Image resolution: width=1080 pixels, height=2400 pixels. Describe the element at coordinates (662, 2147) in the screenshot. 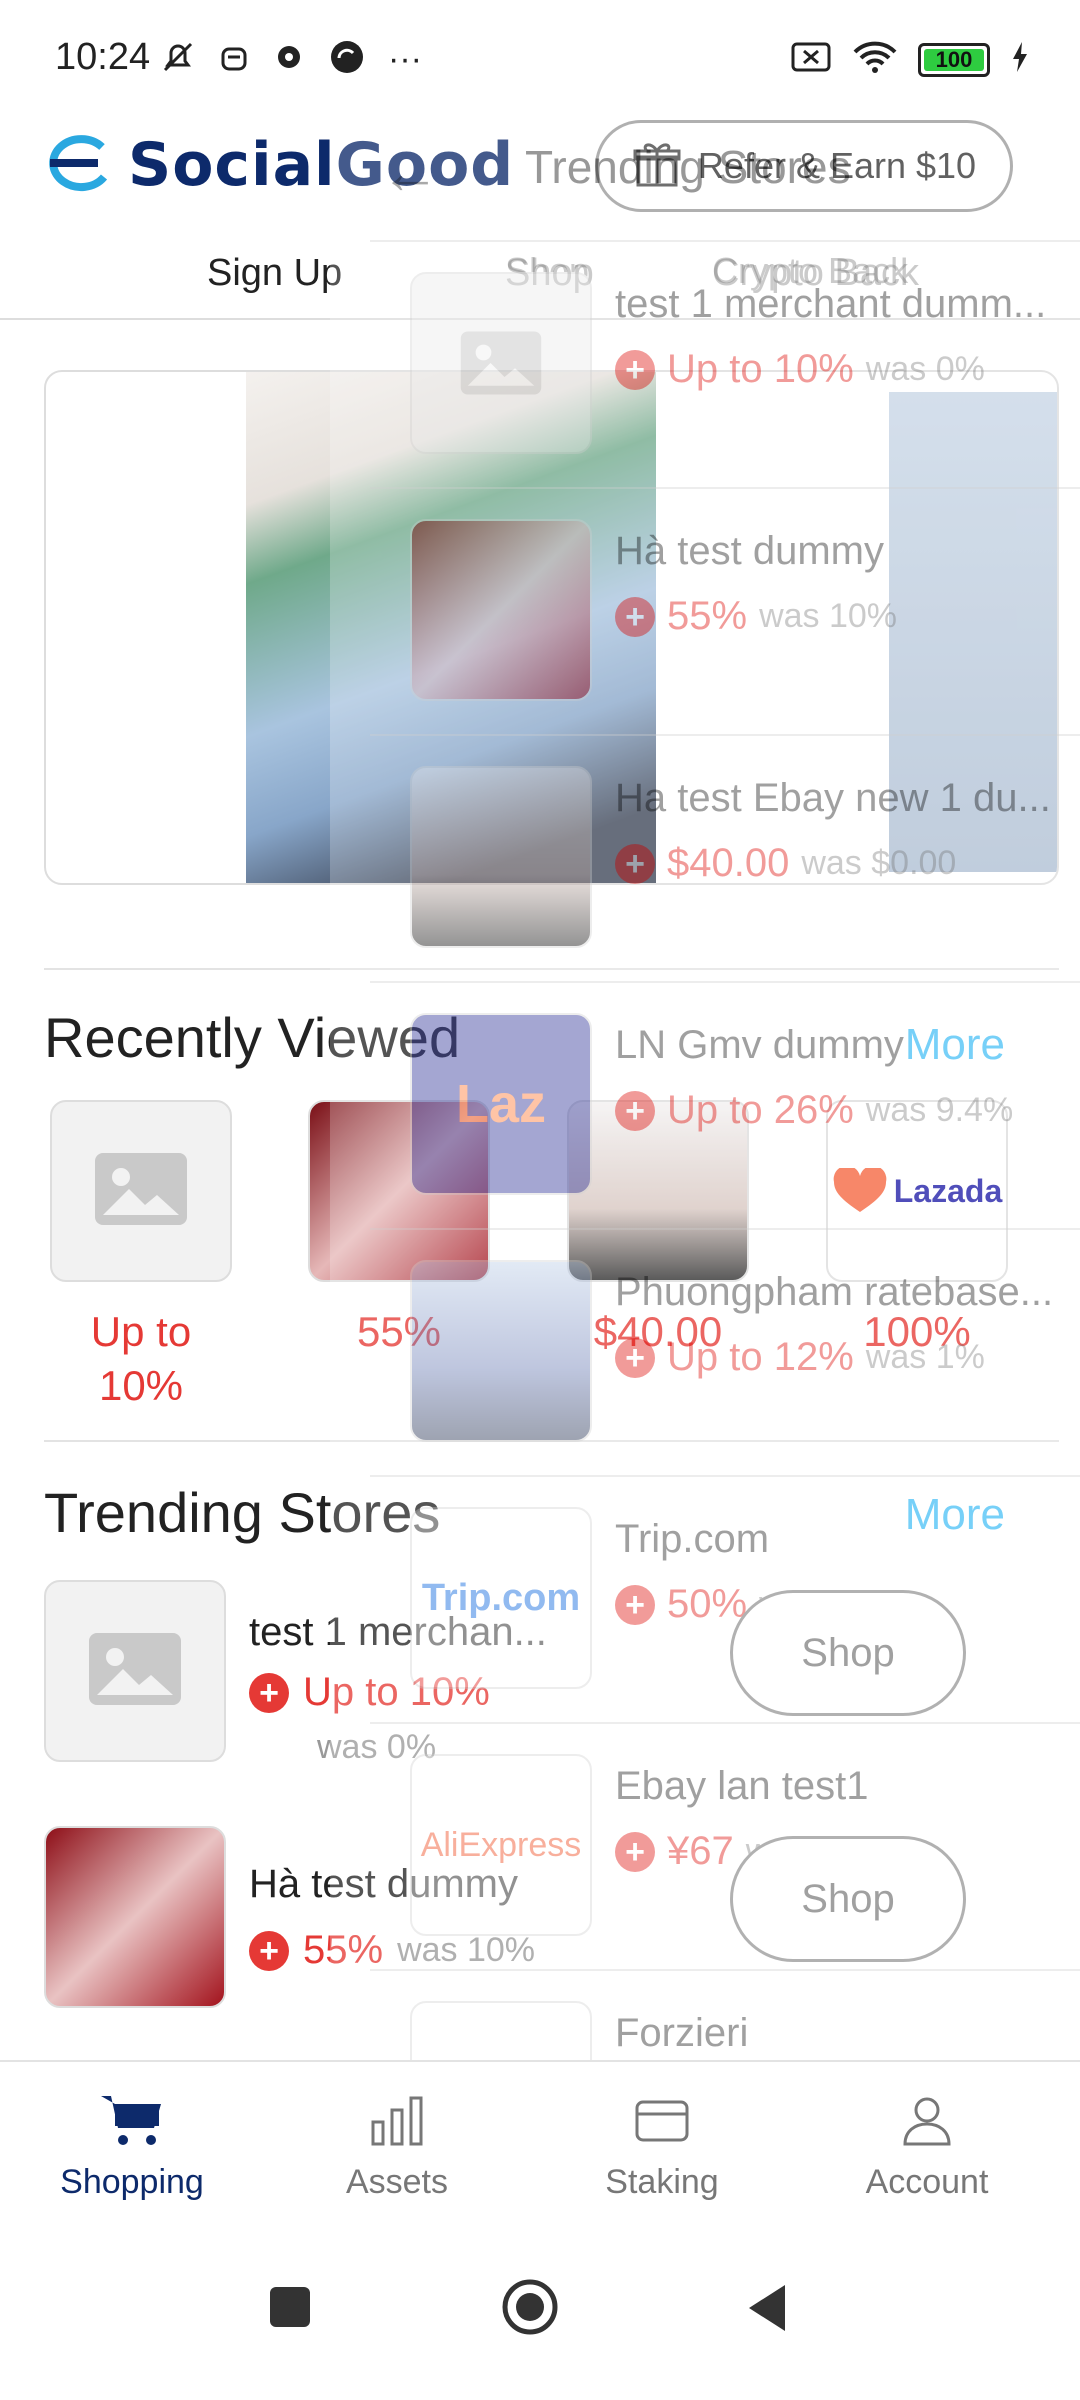

I see `nav-staking: Staking` at that location.